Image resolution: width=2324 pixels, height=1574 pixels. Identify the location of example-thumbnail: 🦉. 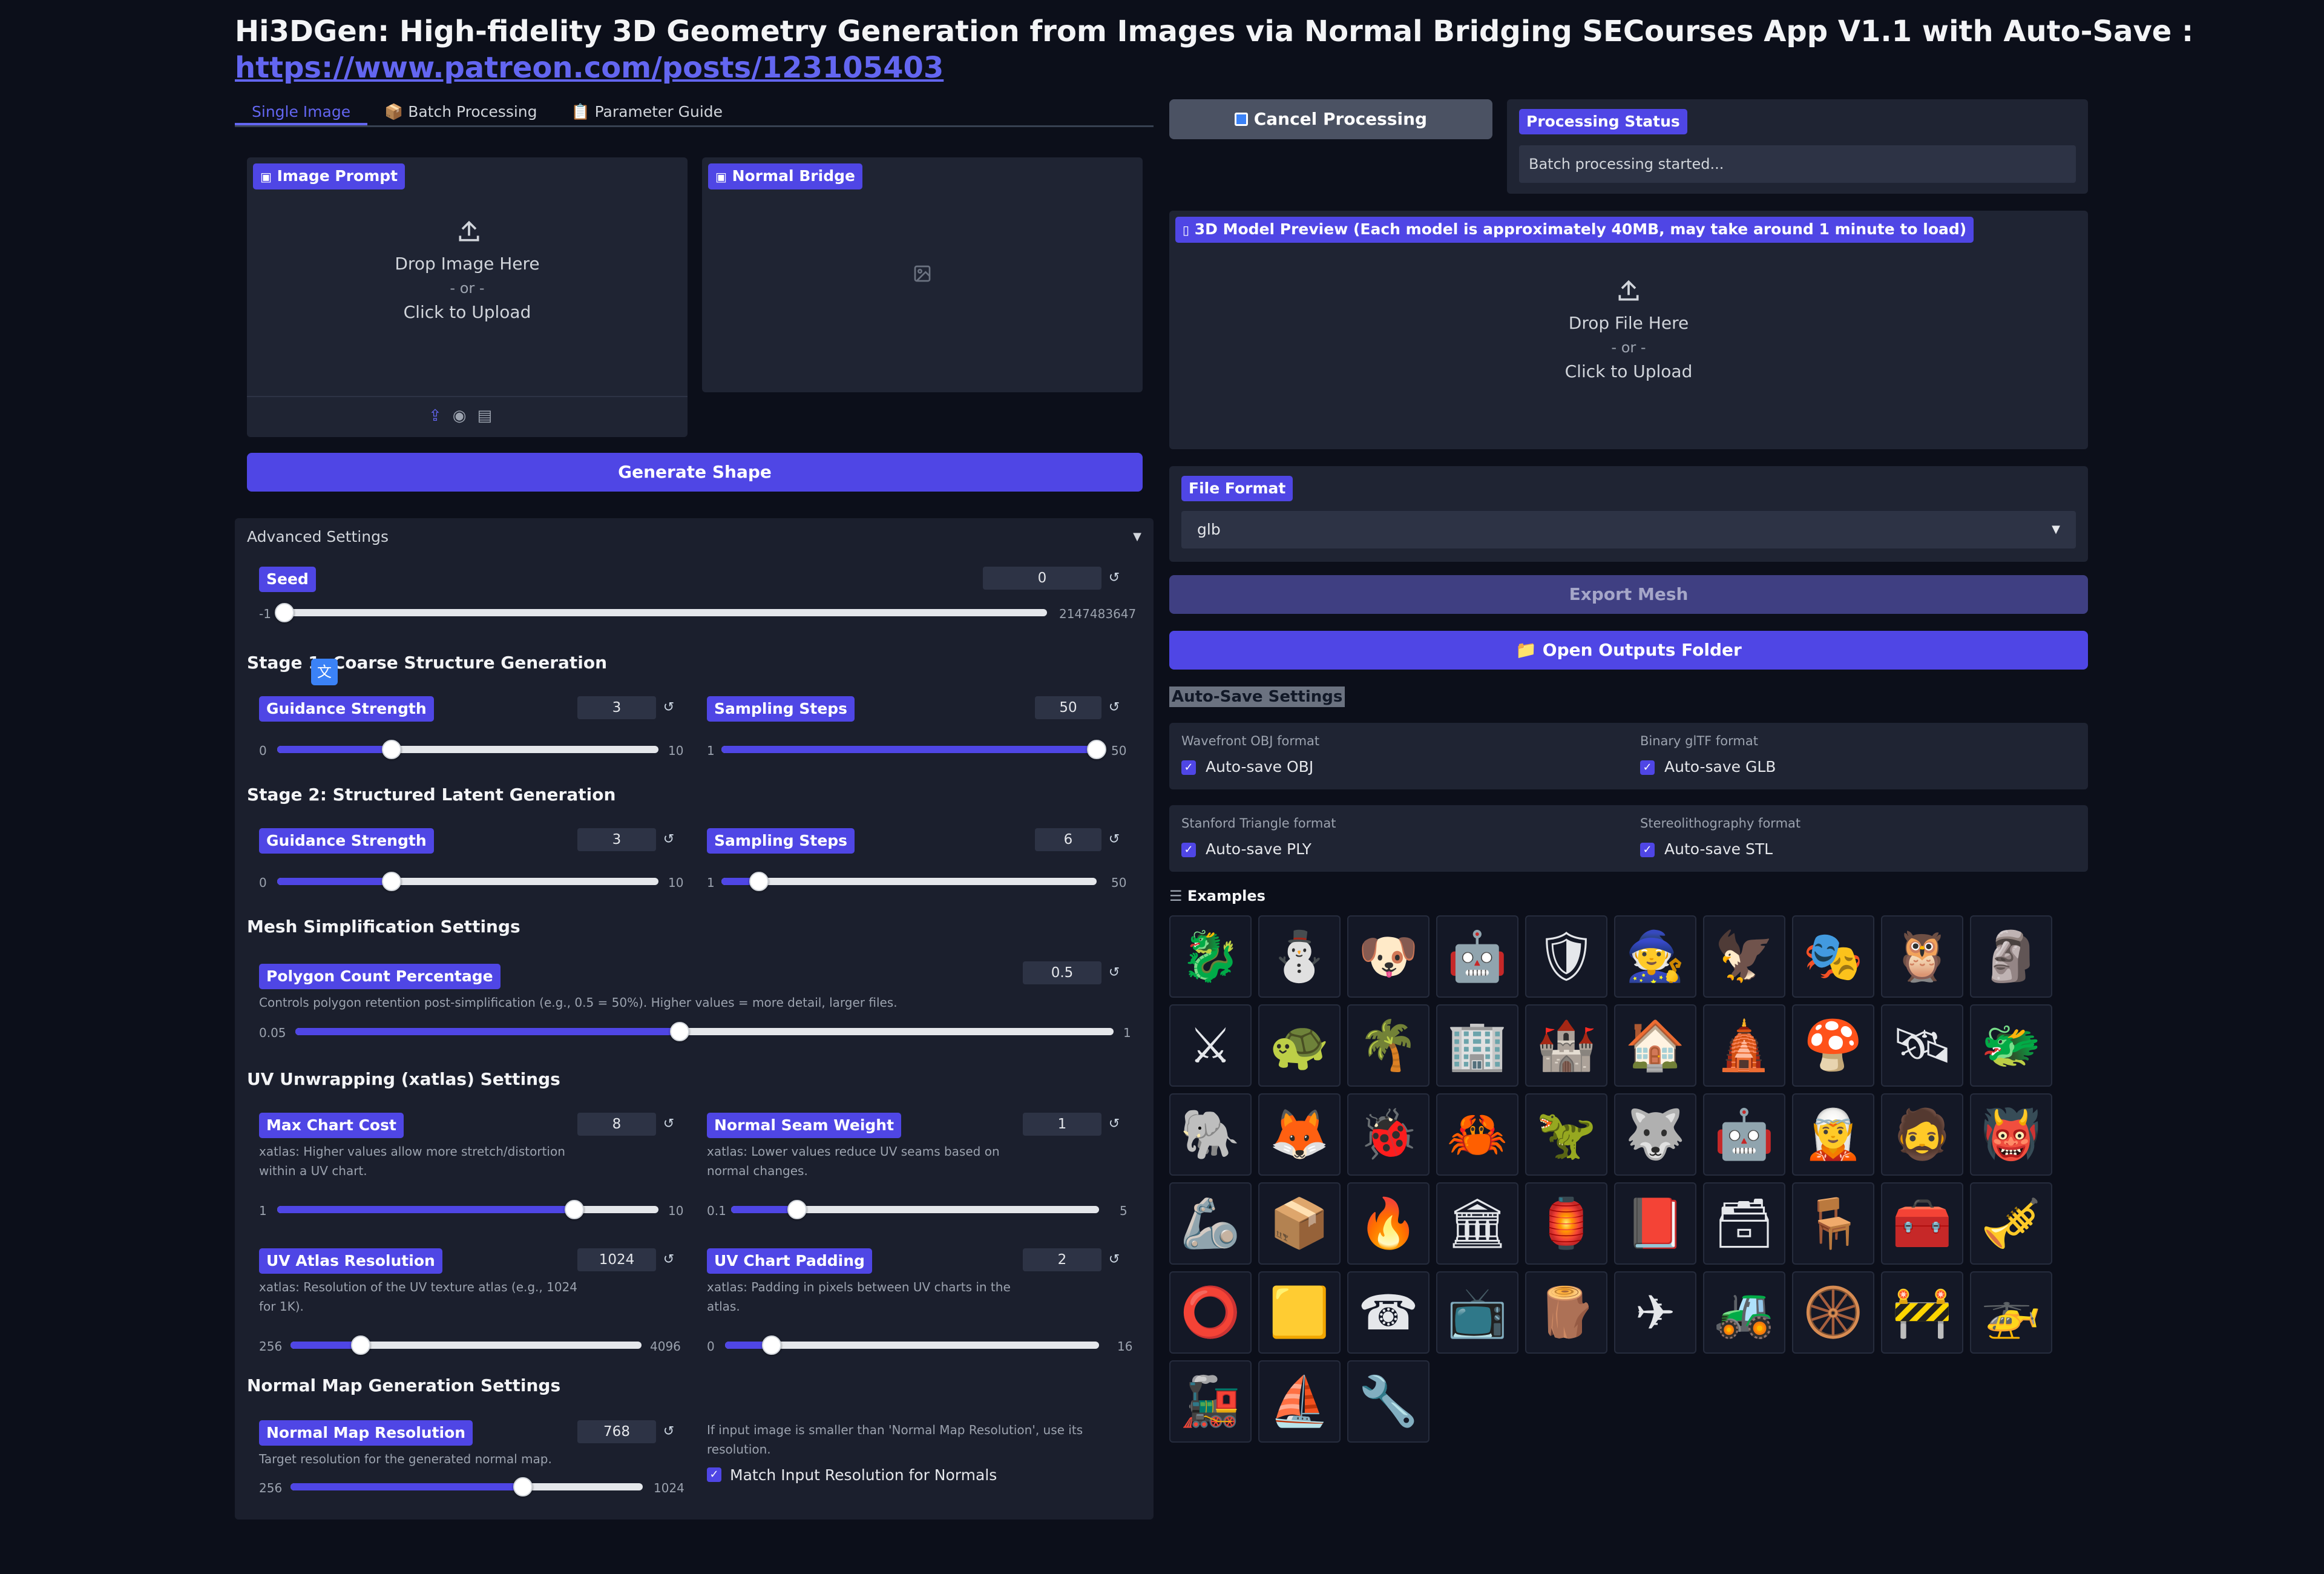
(1922, 957).